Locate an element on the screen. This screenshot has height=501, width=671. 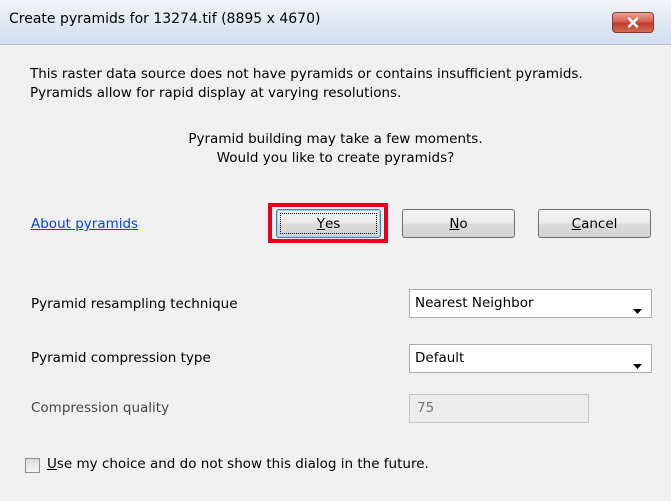
resampling-value: Nearest Neighbor is located at coordinates (474, 303).